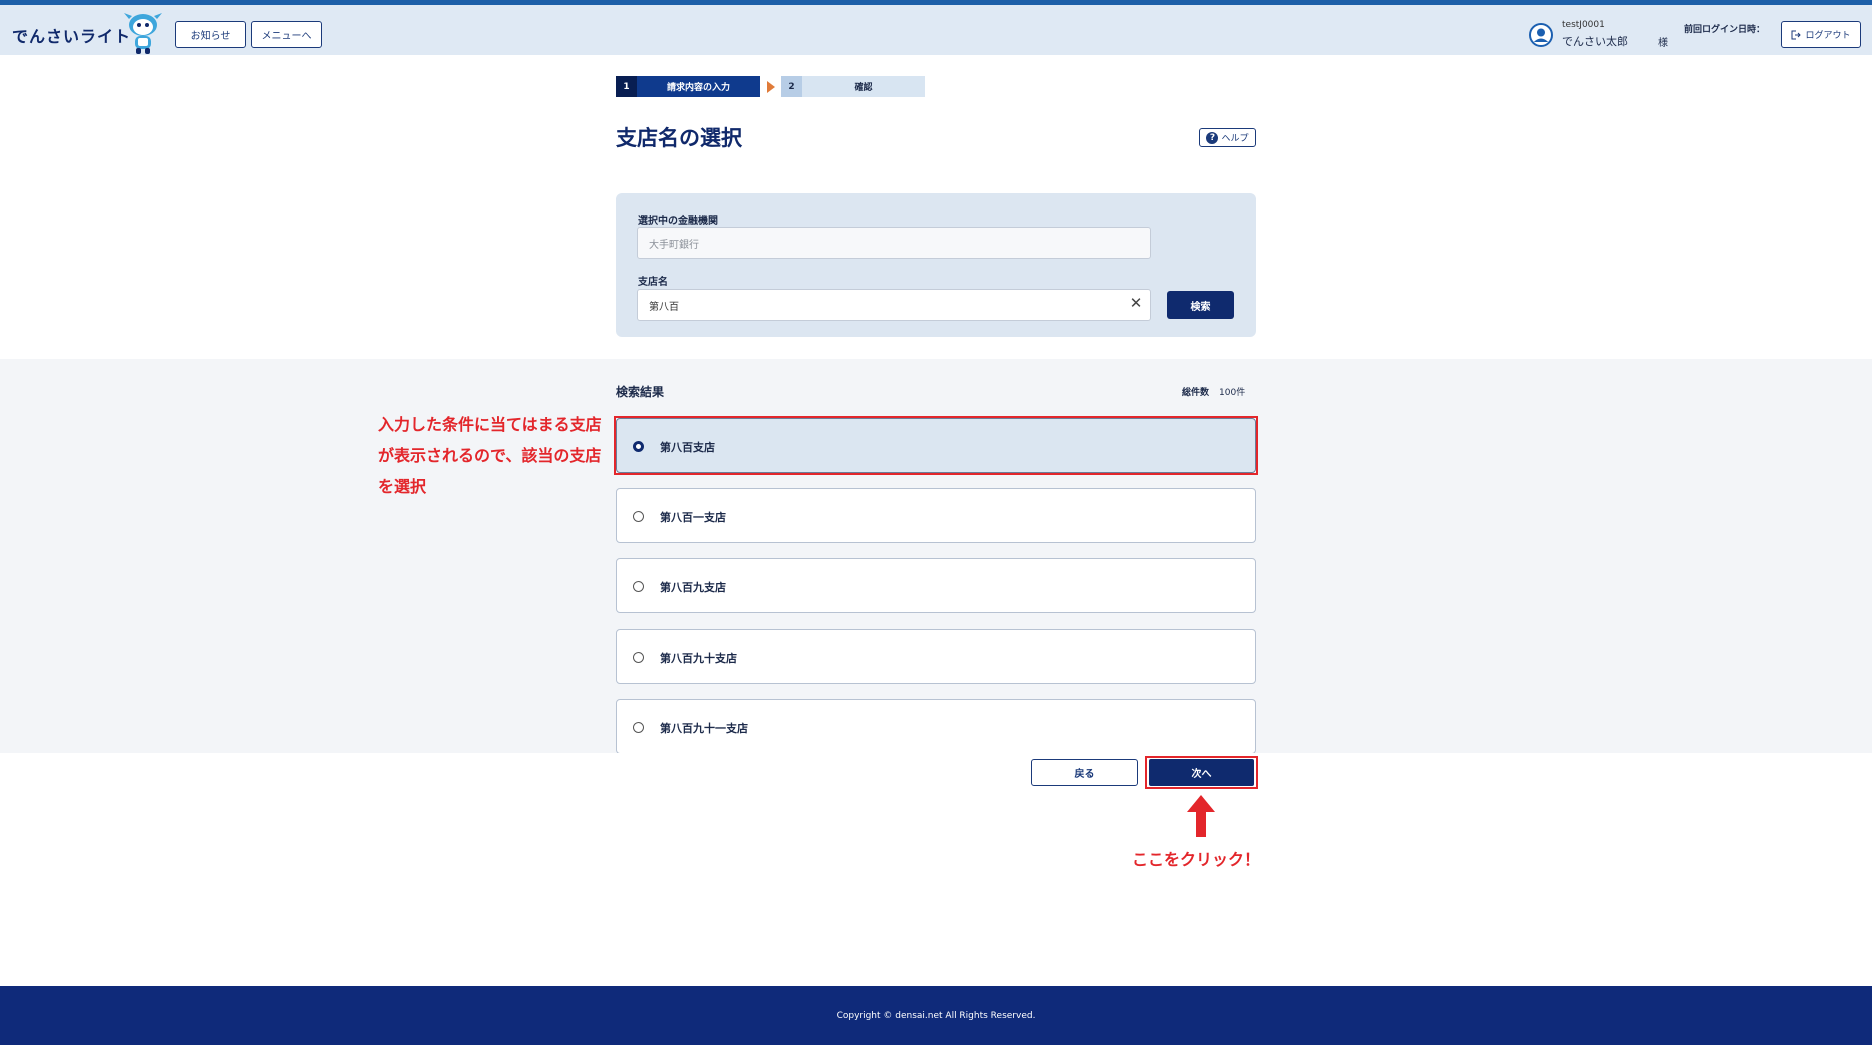  What do you see at coordinates (698, 658) in the screenshot?
I see `branch-option-label: 第八百九十支店` at bounding box center [698, 658].